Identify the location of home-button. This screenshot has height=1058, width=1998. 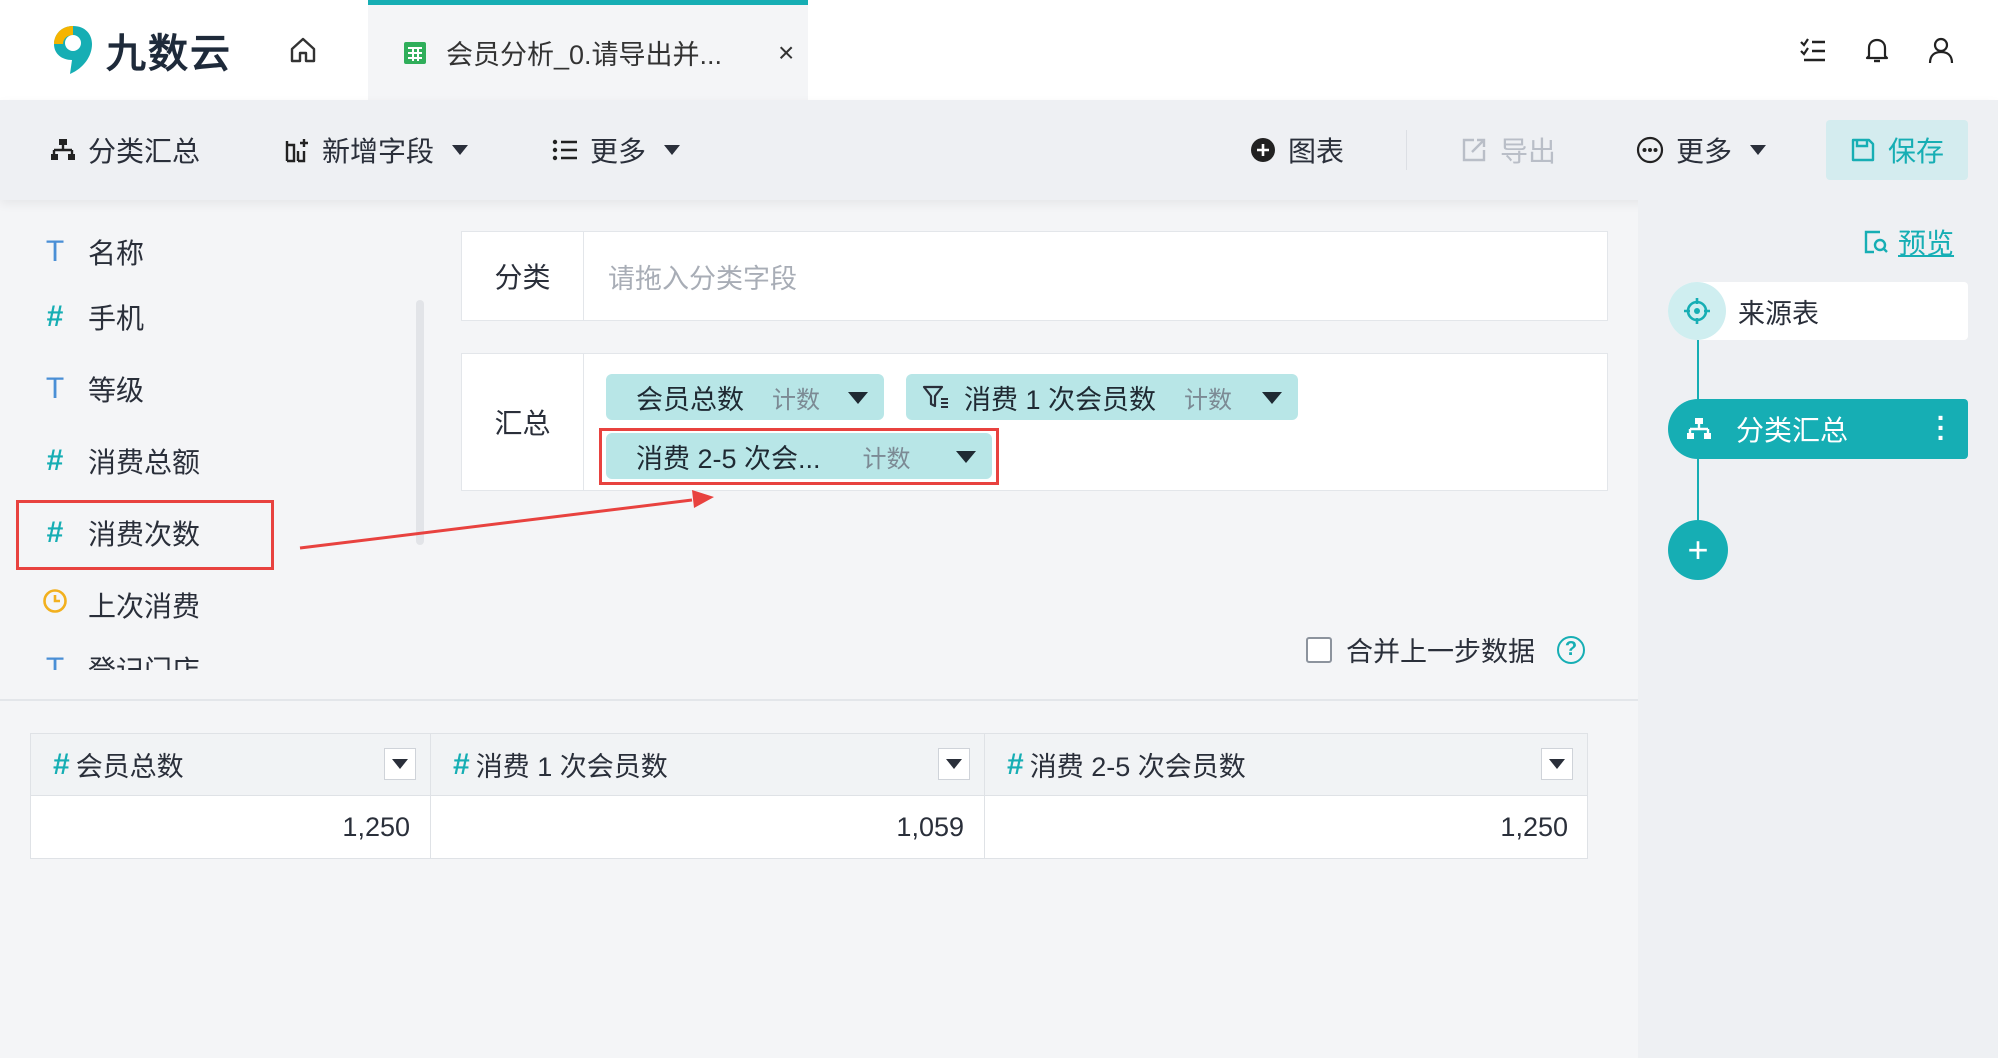
(303, 50).